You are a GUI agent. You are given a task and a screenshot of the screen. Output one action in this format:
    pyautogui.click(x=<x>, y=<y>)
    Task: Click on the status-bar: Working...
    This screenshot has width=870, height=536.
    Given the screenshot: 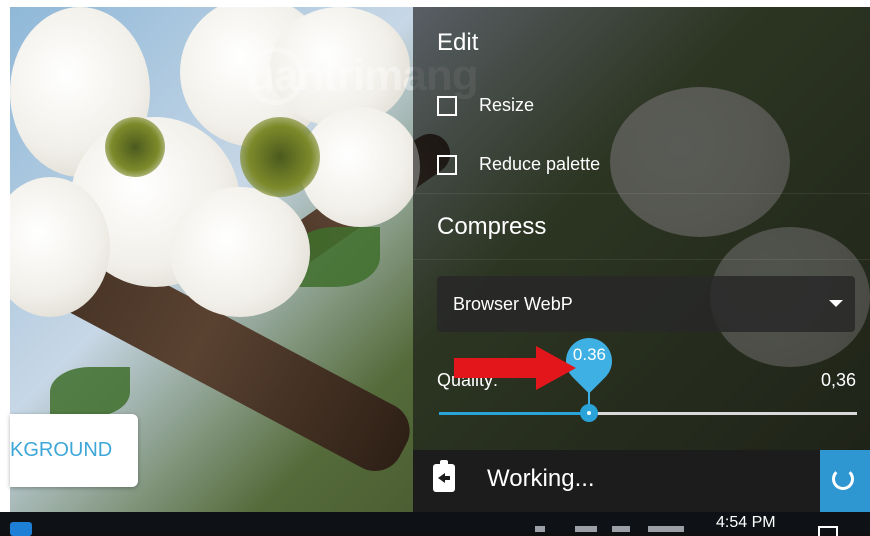 What is the action you would take?
    pyautogui.click(x=641, y=481)
    